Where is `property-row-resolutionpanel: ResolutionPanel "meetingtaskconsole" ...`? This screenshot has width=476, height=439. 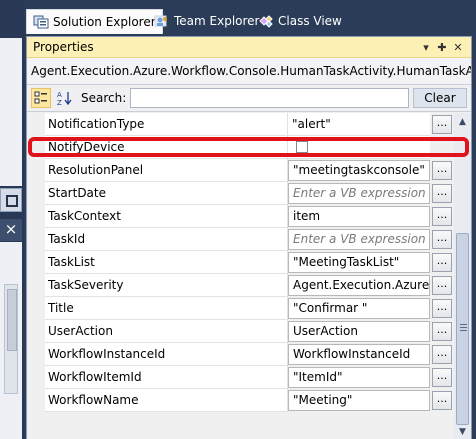 property-row-resolutionpanel: ResolutionPanel "meetingtaskconsole" ... is located at coordinates (240, 170).